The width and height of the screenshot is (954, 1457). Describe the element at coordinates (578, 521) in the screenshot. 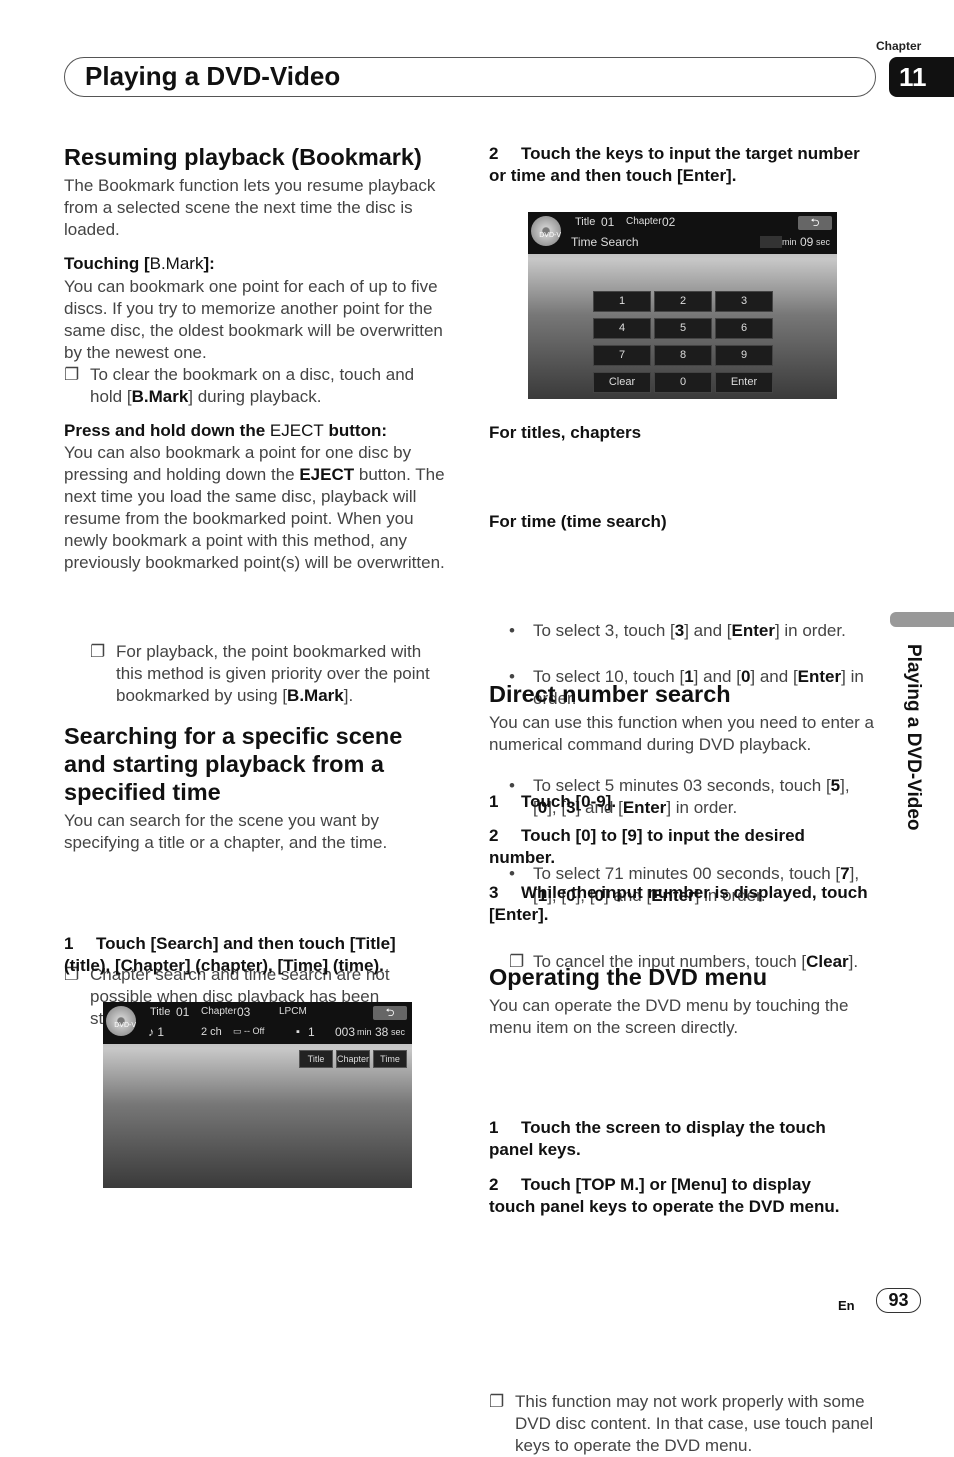

I see `time-heading: For time (time search)` at that location.